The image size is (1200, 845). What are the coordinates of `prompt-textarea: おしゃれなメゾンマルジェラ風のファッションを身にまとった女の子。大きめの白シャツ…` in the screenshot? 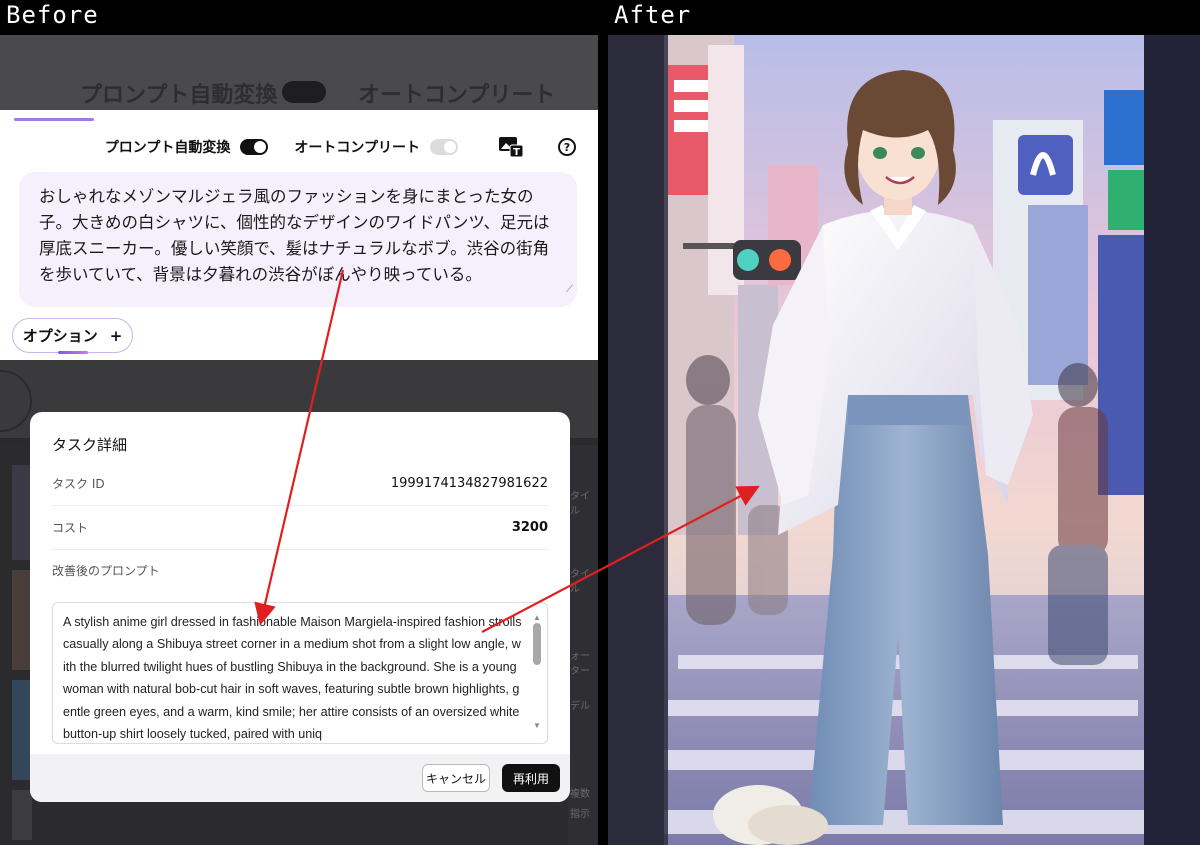 It's located at (298, 239).